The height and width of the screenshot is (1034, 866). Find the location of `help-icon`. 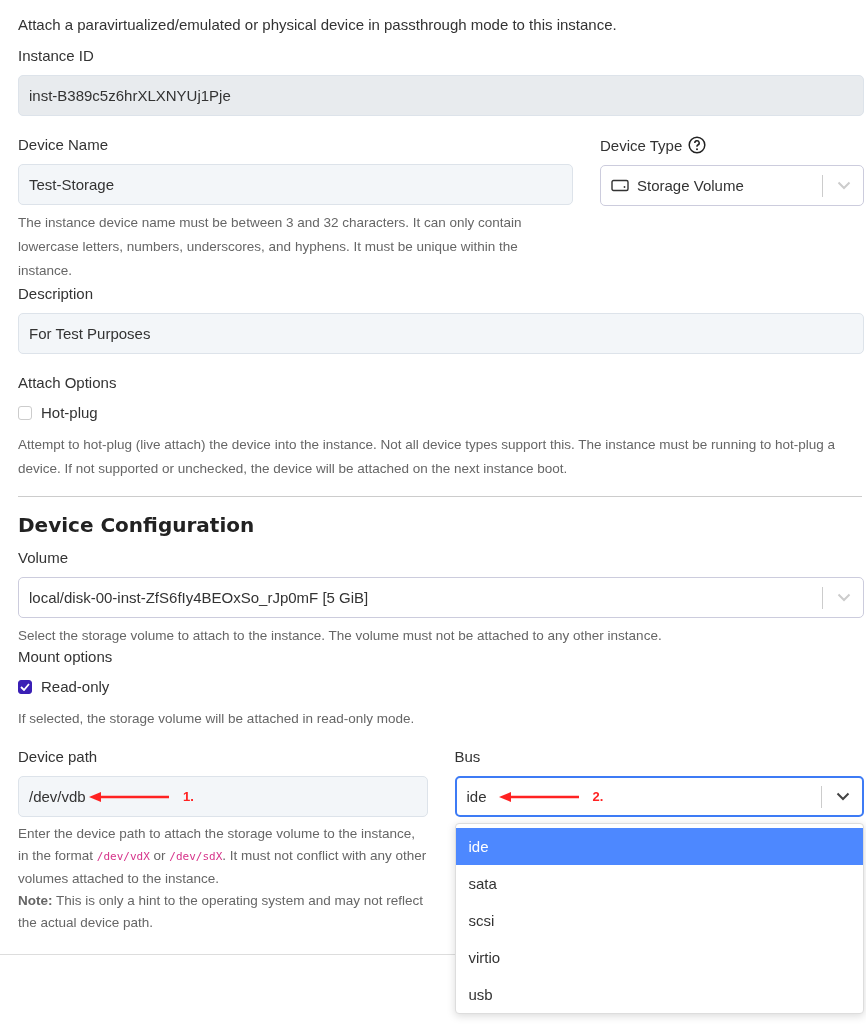

help-icon is located at coordinates (697, 145).